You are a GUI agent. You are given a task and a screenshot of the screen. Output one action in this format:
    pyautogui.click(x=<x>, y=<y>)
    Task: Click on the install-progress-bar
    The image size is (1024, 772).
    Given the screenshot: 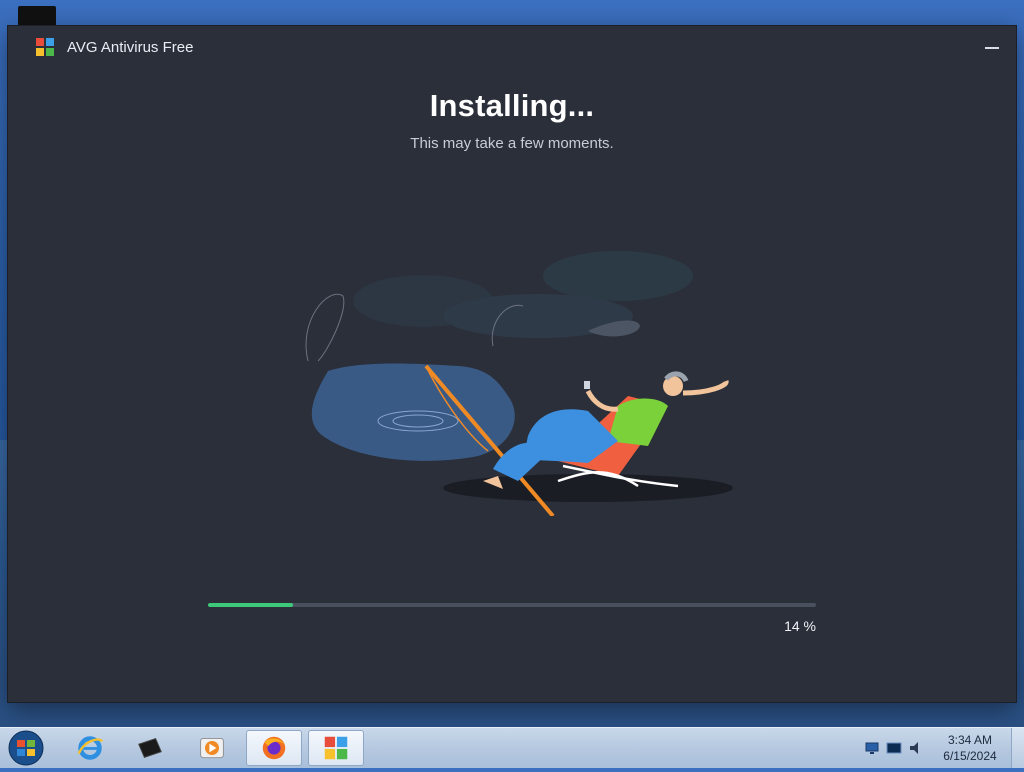 What is the action you would take?
    pyautogui.click(x=512, y=605)
    